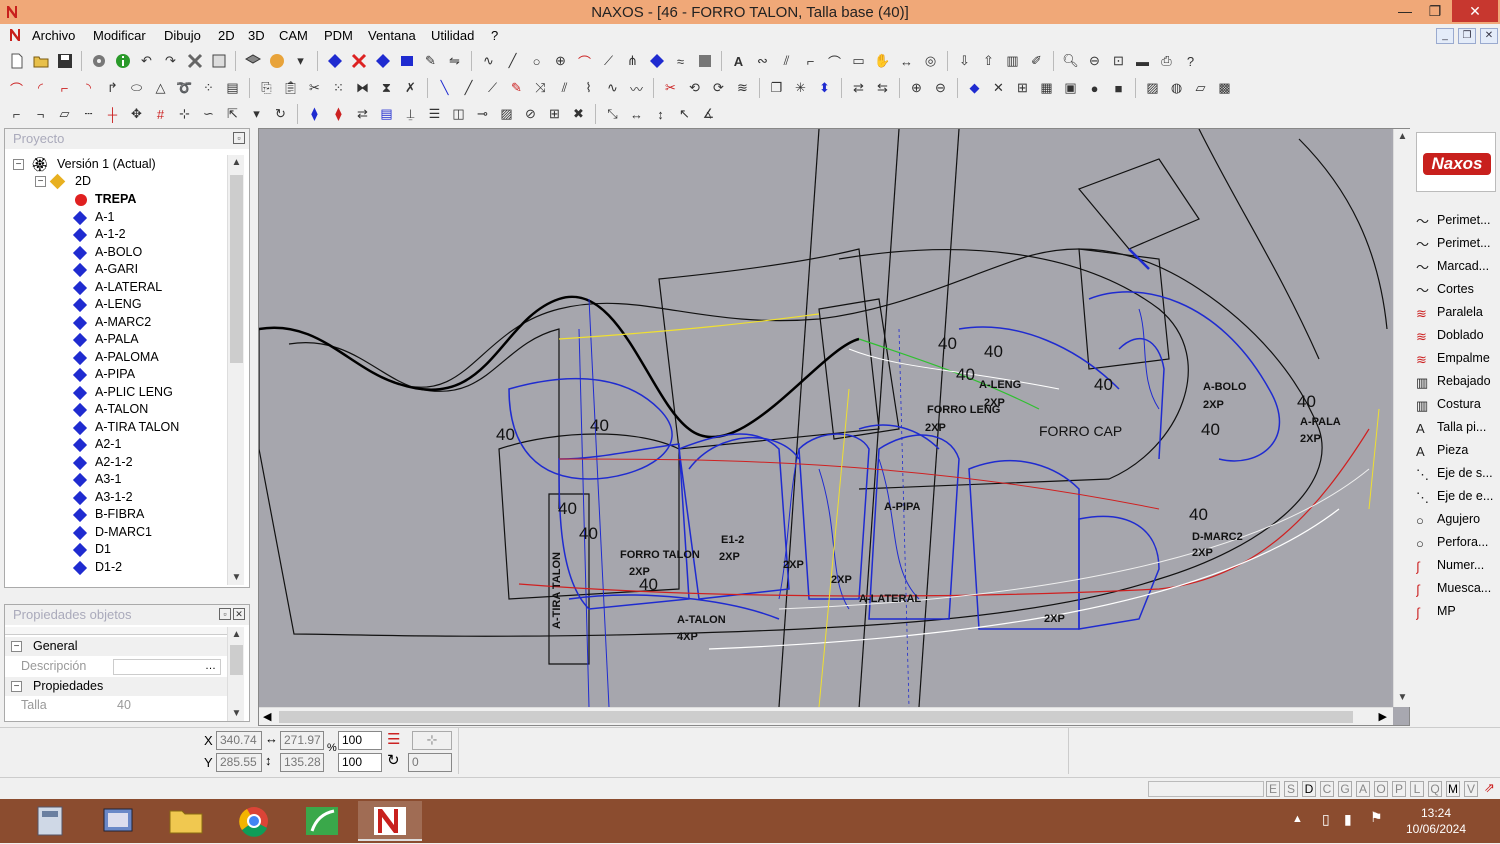  What do you see at coordinates (118, 497) in the screenshot?
I see `tree-item: A3-1-2` at bounding box center [118, 497].